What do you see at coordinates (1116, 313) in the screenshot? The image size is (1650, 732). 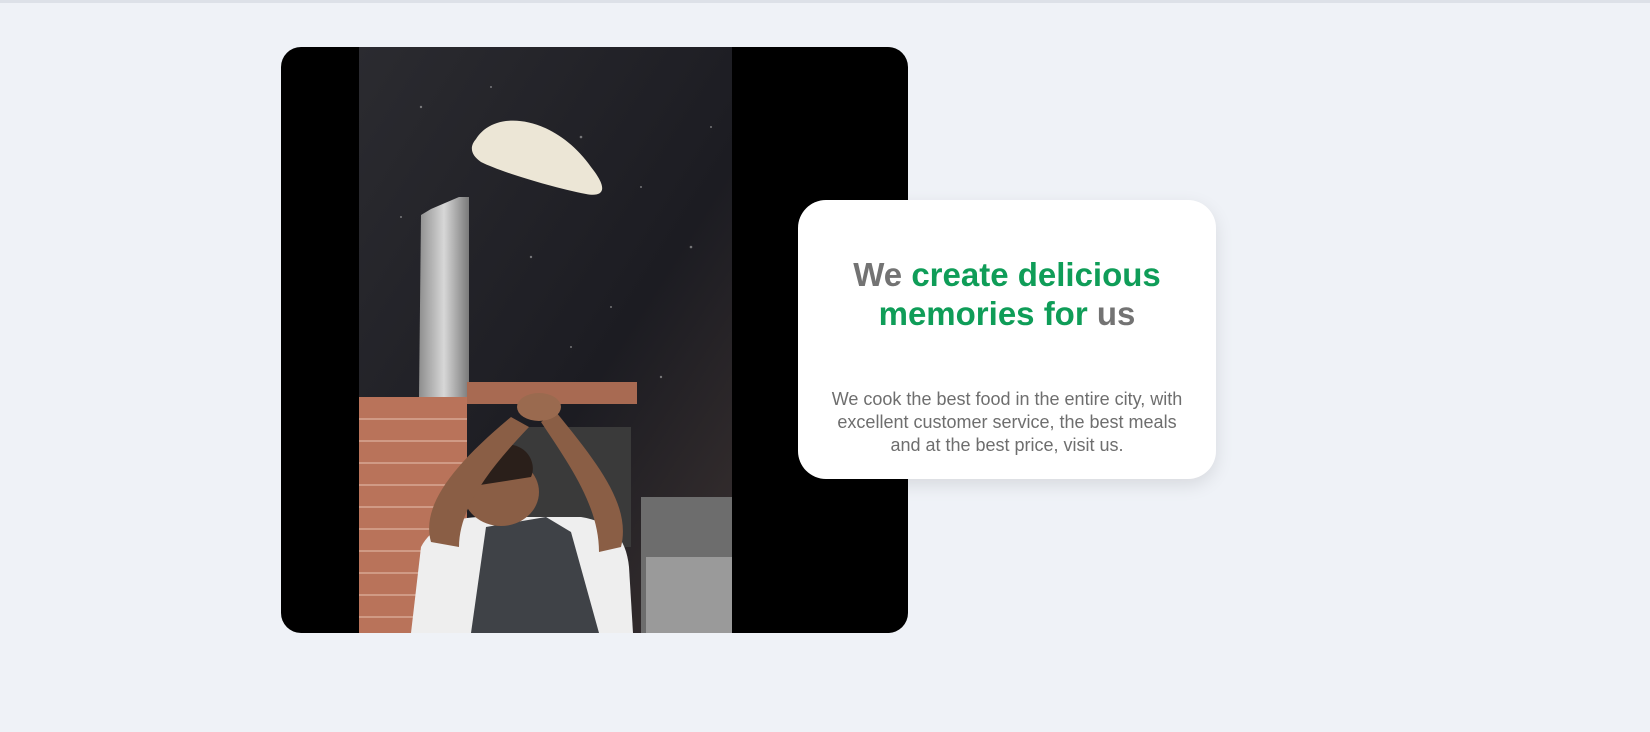 I see `headline-part-4: us` at bounding box center [1116, 313].